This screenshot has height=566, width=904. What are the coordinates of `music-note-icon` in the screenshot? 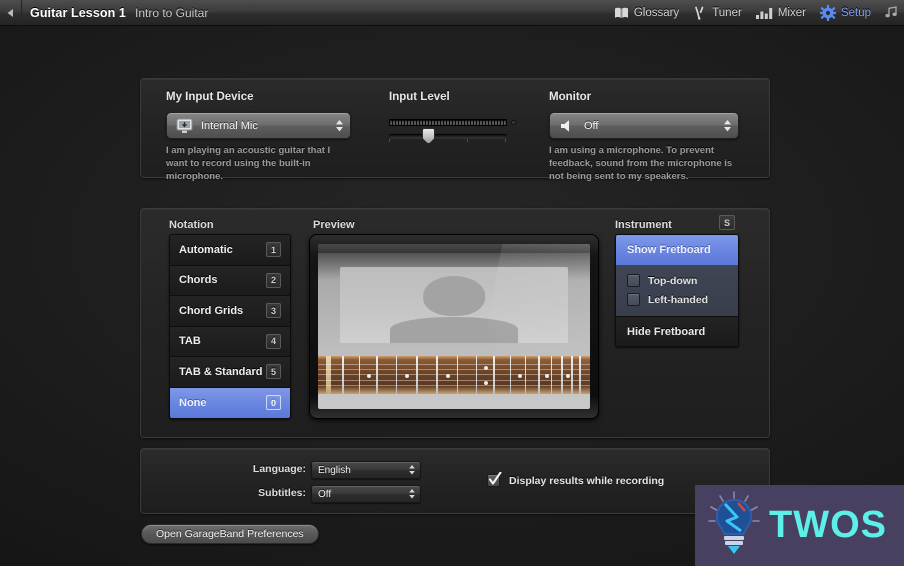 It's located at (891, 13).